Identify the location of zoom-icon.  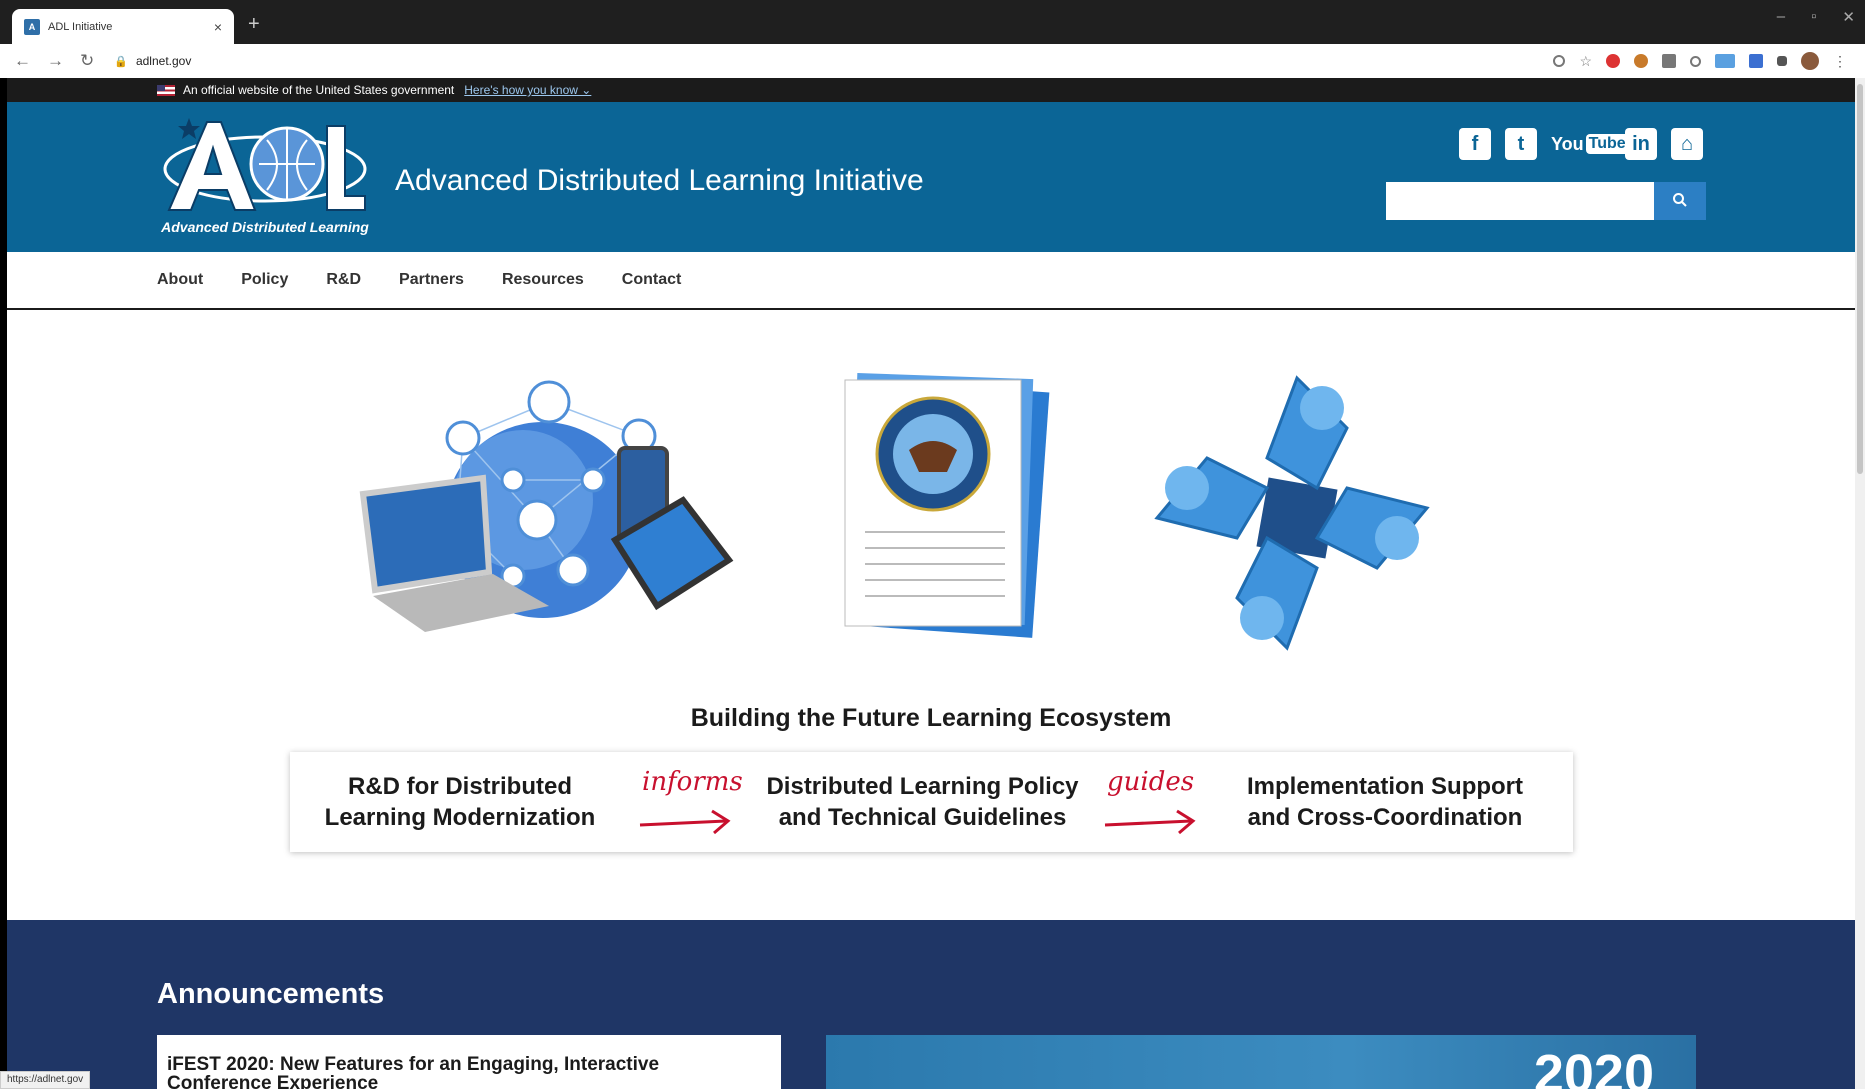
(1559, 61).